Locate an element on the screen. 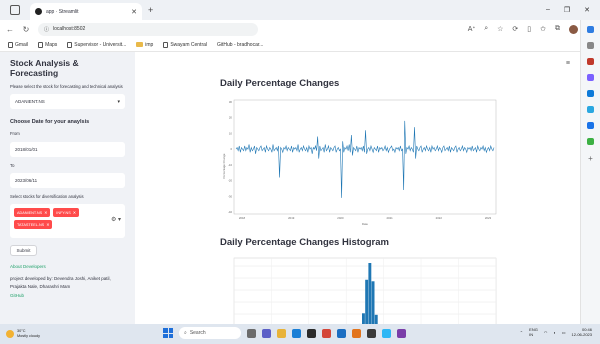 The height and width of the screenshot is (344, 600). stock-select-value: ADANIENT.NS is located at coordinates (30, 102).